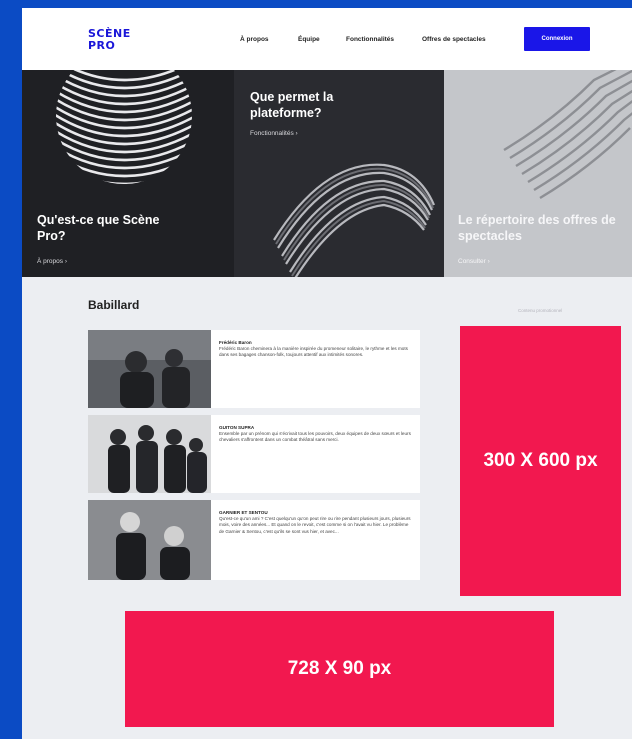 This screenshot has width=632, height=739. I want to click on promo-label: Contenu promotionnel, so click(540, 310).